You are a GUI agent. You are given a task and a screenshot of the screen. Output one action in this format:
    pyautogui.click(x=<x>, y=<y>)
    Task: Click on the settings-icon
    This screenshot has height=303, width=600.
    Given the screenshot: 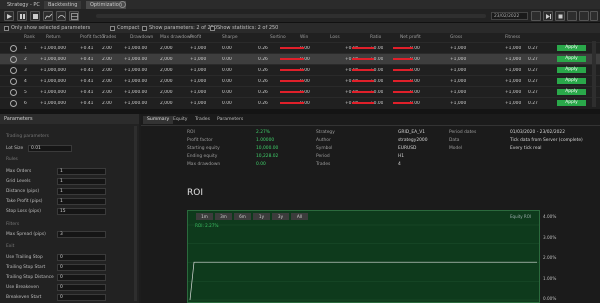 What is the action you would take?
    pyautogui.click(x=584, y=16)
    